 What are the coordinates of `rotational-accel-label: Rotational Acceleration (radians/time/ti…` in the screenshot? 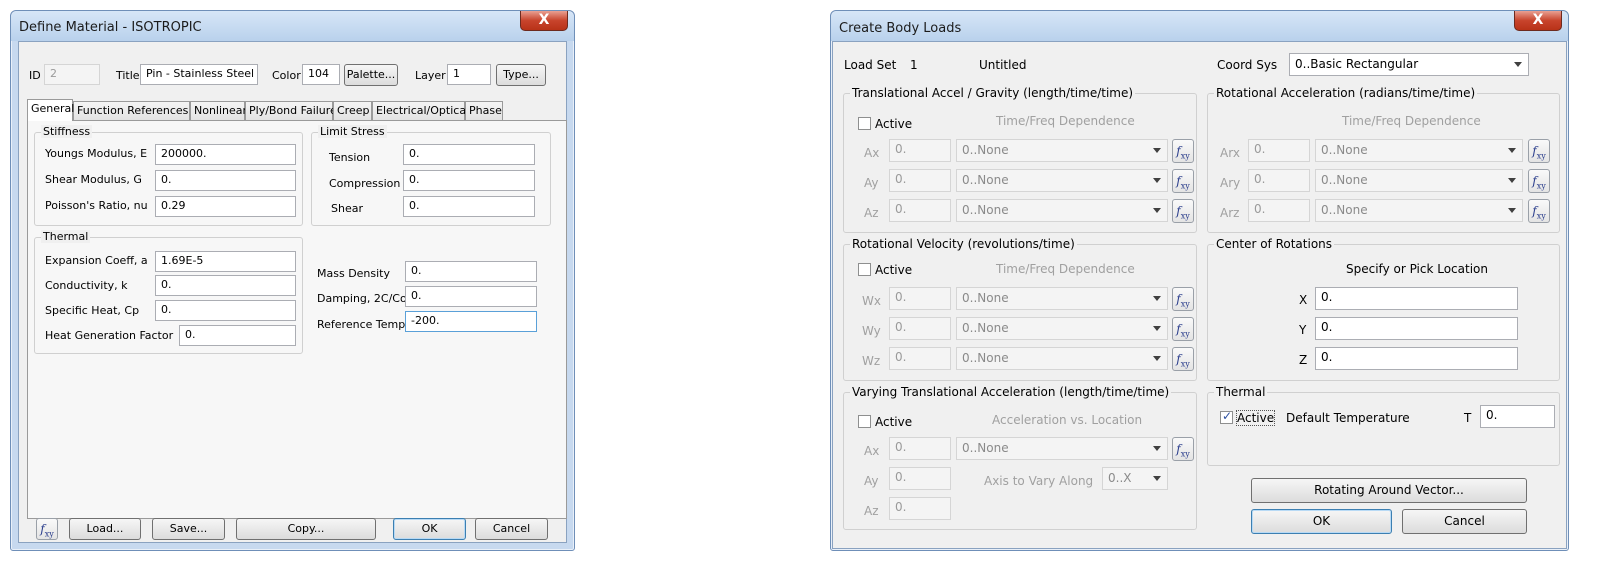 It's located at (1346, 93).